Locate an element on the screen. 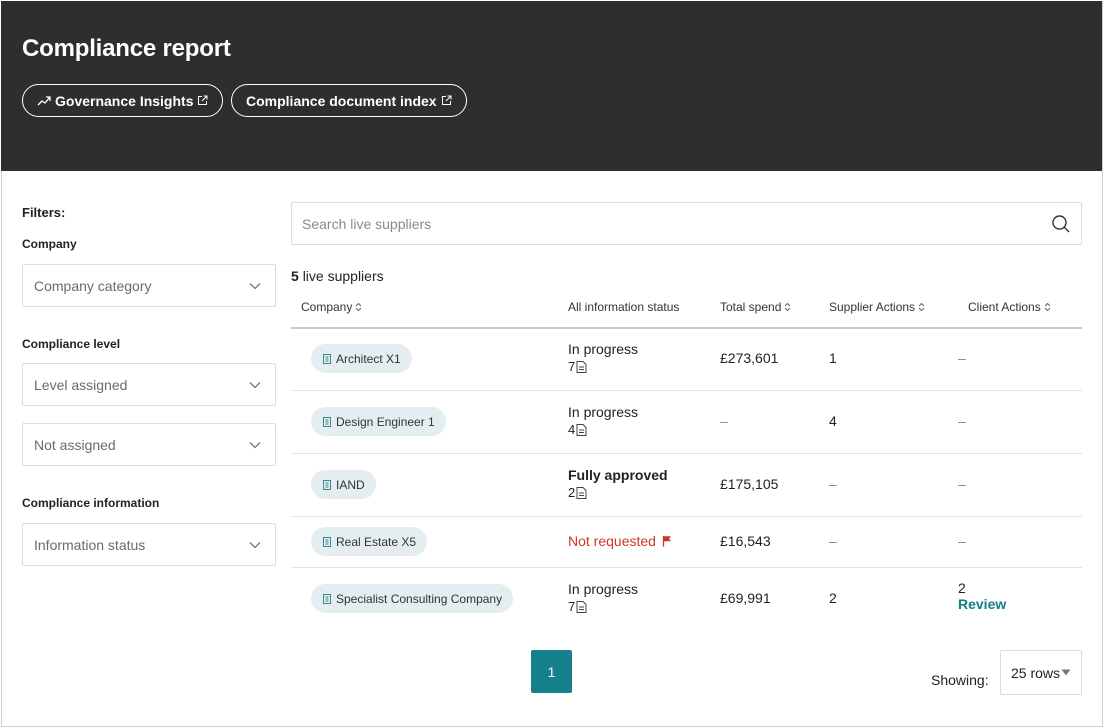 The image size is (1104, 728). column-header-spend-label: Total spend is located at coordinates (751, 307).